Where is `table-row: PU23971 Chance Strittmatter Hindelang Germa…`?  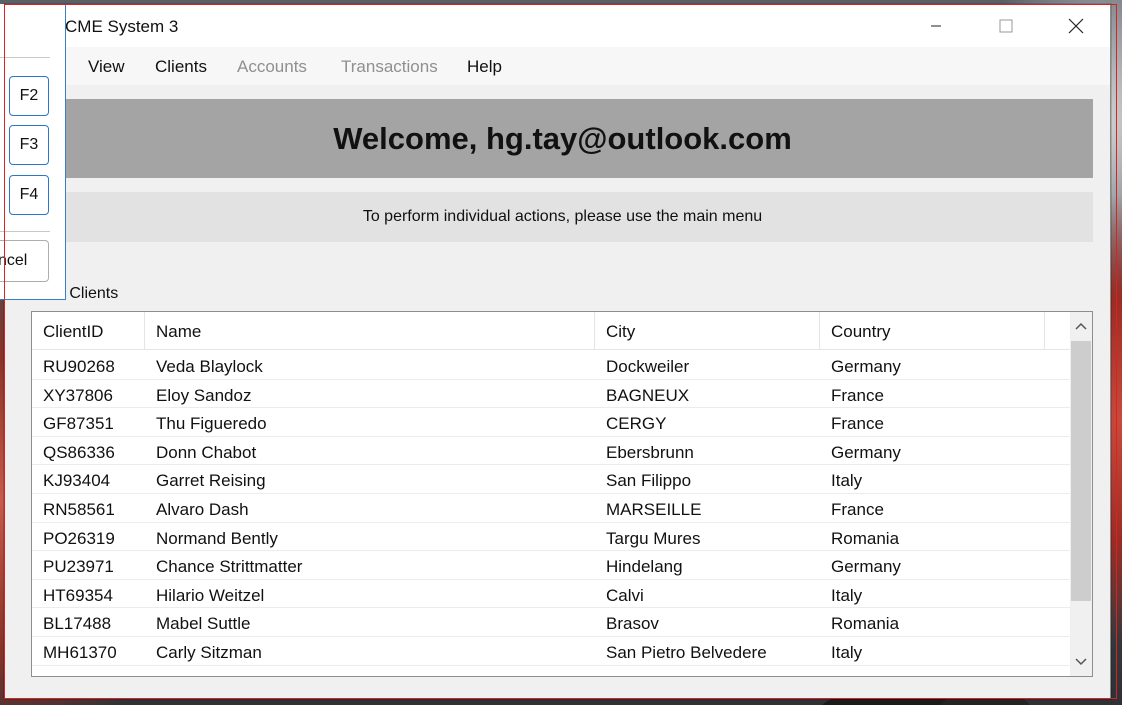
table-row: PU23971 Chance Strittmatter Hindelang Germa… is located at coordinates (551, 565).